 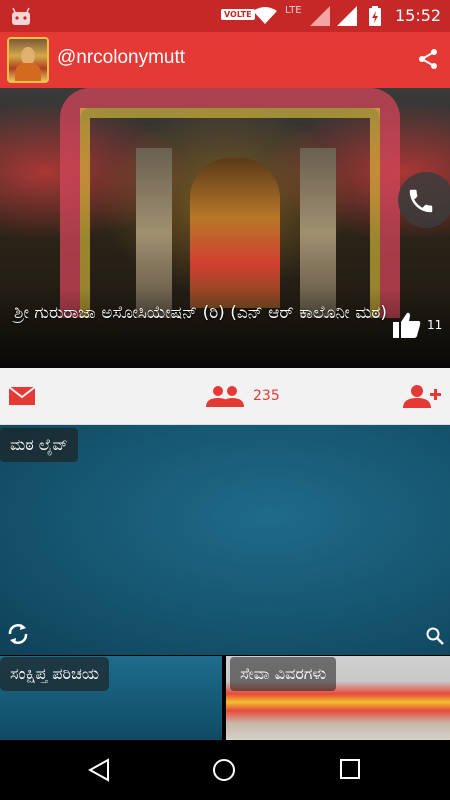 What do you see at coordinates (375, 16) in the screenshot?
I see `battery-icon` at bounding box center [375, 16].